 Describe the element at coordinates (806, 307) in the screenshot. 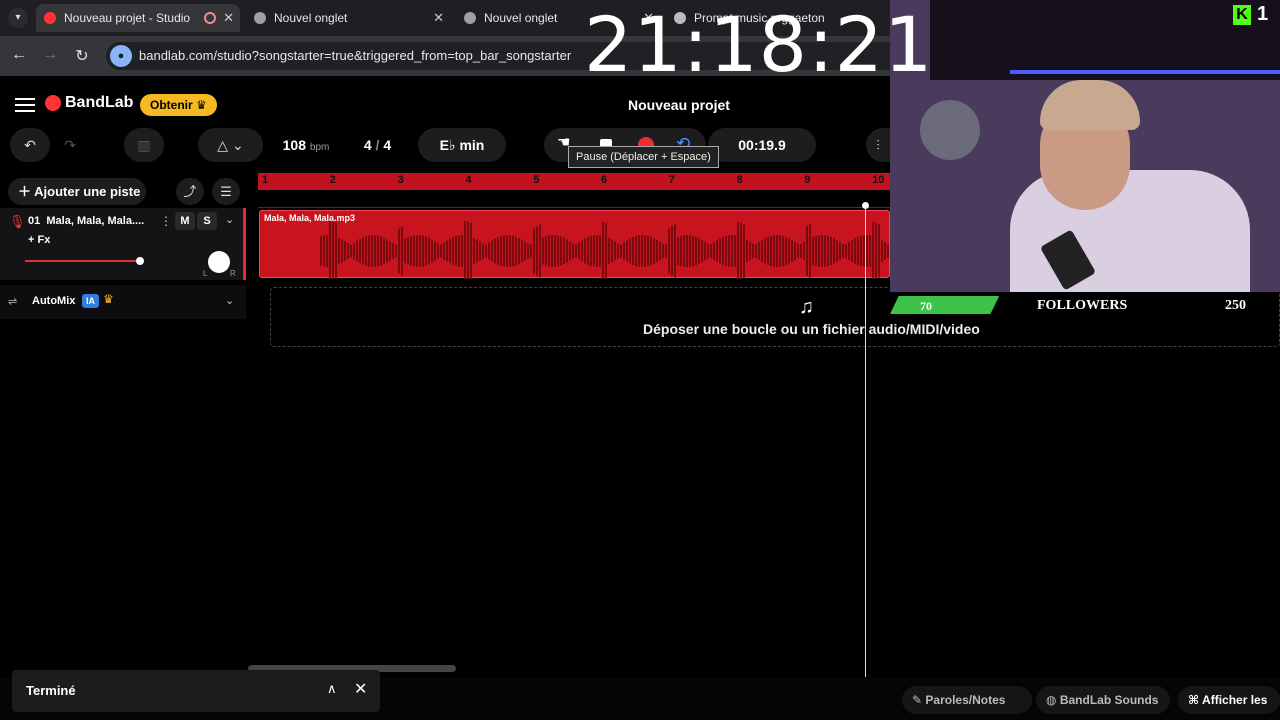

I see `add-music-icon: ♫` at that location.